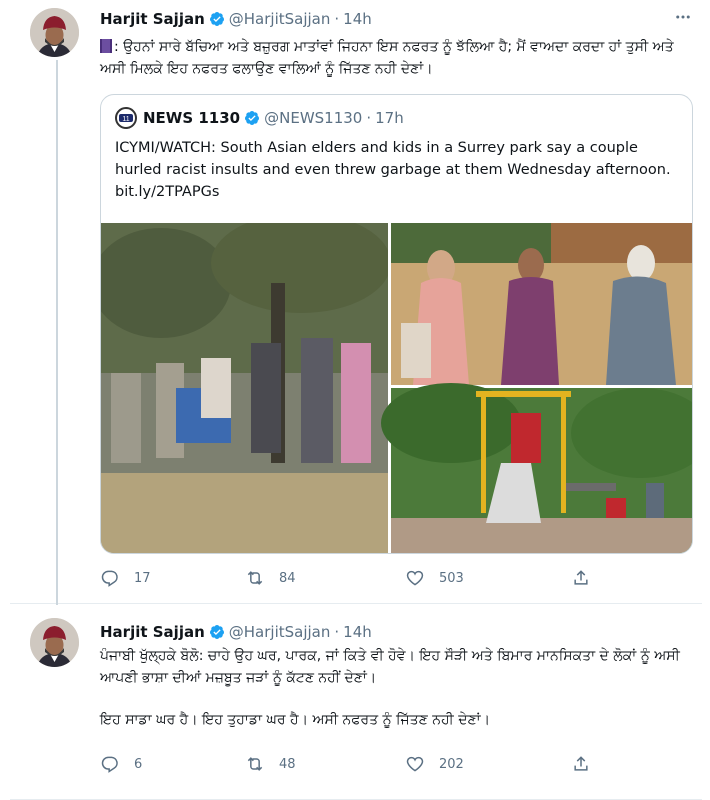 The width and height of the screenshot is (710, 800). I want to click on purple-square-emoji, so click(106, 46).